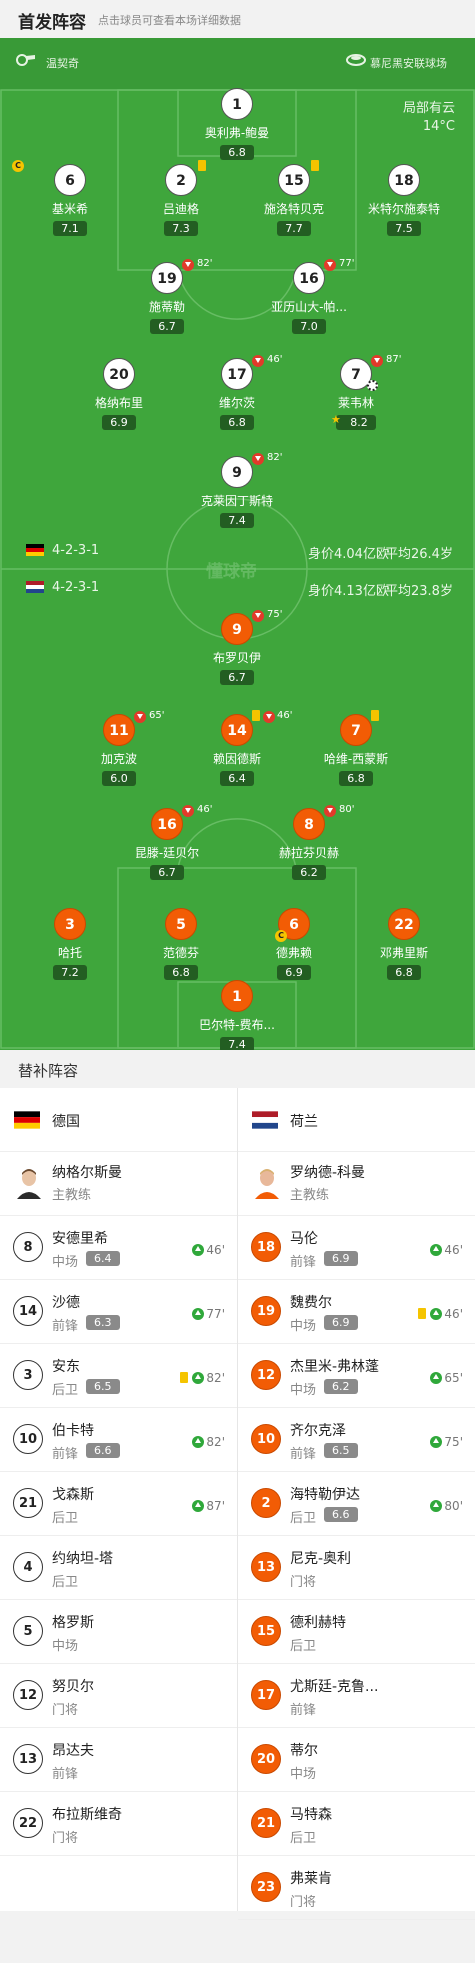  What do you see at coordinates (66, 1303) in the screenshot?
I see `player-name: 沙德` at bounding box center [66, 1303].